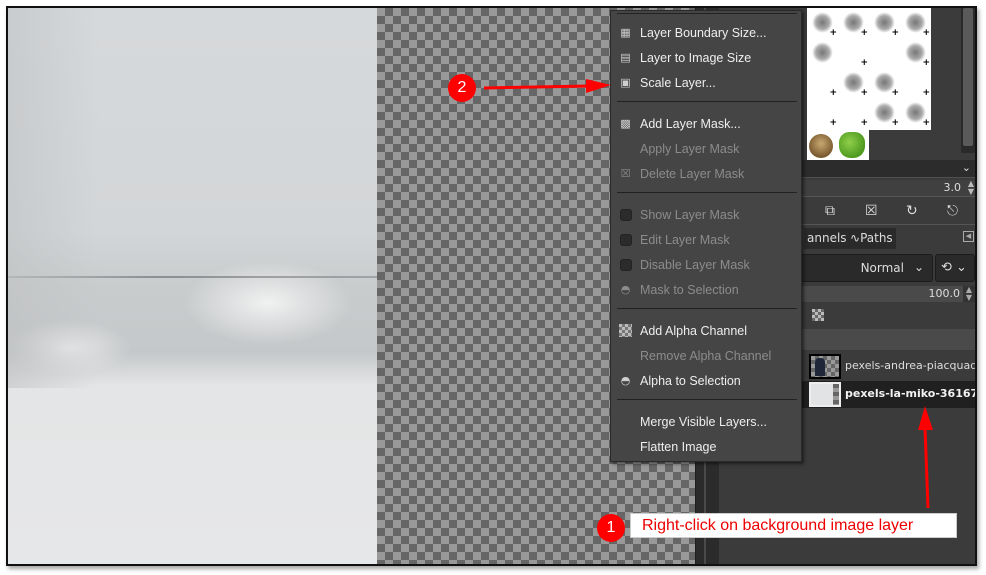 The width and height of the screenshot is (986, 575). What do you see at coordinates (625, 57) in the screenshot?
I see `layer-to-image-icon: ▤` at bounding box center [625, 57].